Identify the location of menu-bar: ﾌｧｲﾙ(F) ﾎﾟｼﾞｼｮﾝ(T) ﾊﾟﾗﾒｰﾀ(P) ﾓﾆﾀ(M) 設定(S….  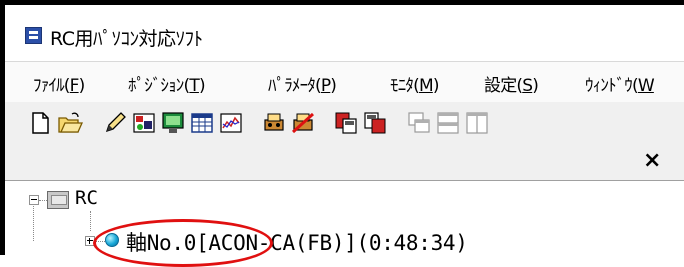
(344, 82).